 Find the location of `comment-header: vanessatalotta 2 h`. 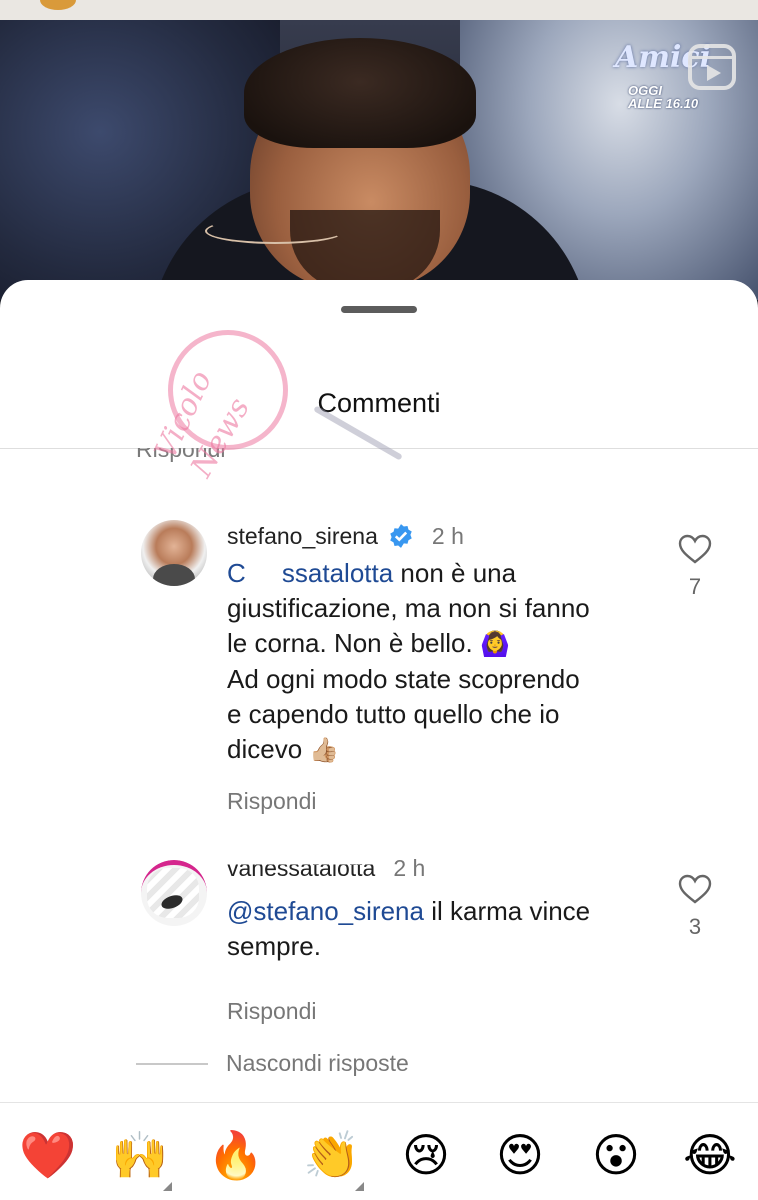

comment-header: vanessatalotta 2 h is located at coordinates (326, 868).